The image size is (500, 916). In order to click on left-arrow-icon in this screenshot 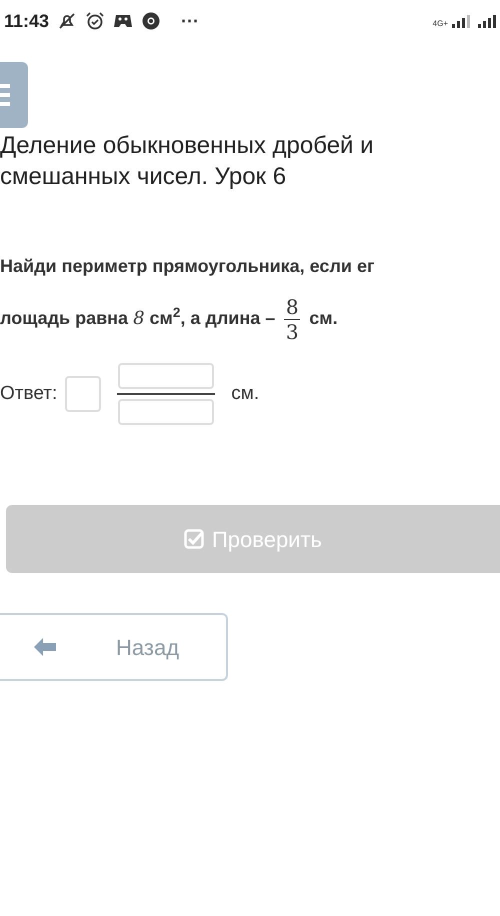, I will do `click(45, 647)`.